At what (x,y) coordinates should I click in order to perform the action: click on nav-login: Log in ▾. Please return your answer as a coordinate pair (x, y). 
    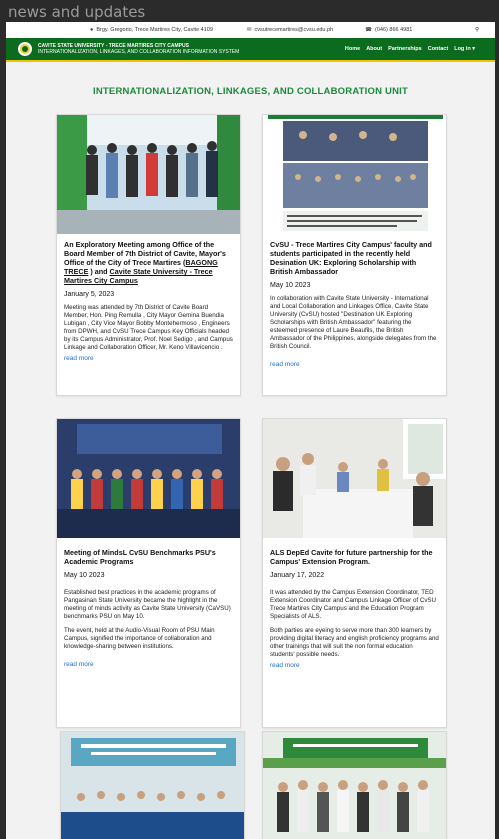
    Looking at the image, I should click on (464, 49).